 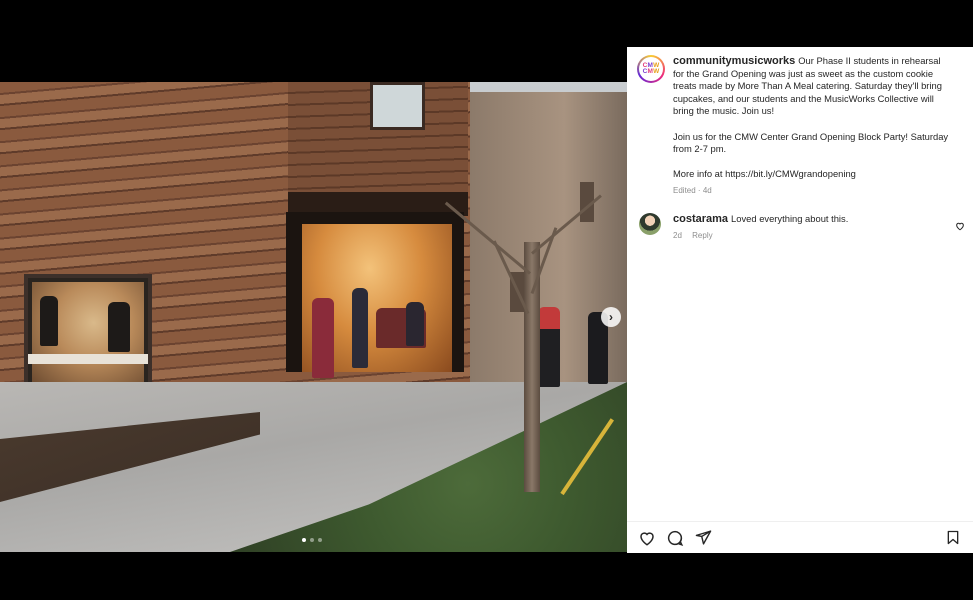 I want to click on paper-plane-icon, so click(x=703, y=537).